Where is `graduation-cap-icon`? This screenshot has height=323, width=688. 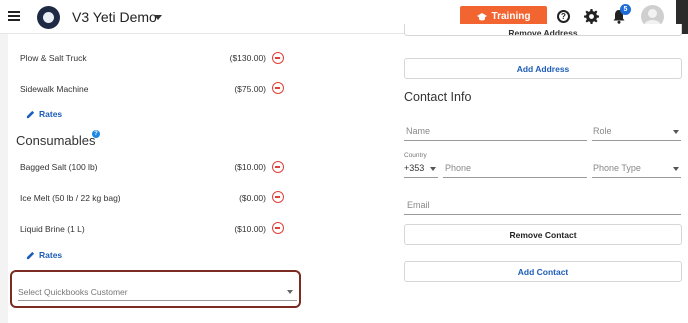
graduation-cap-icon is located at coordinates (481, 16).